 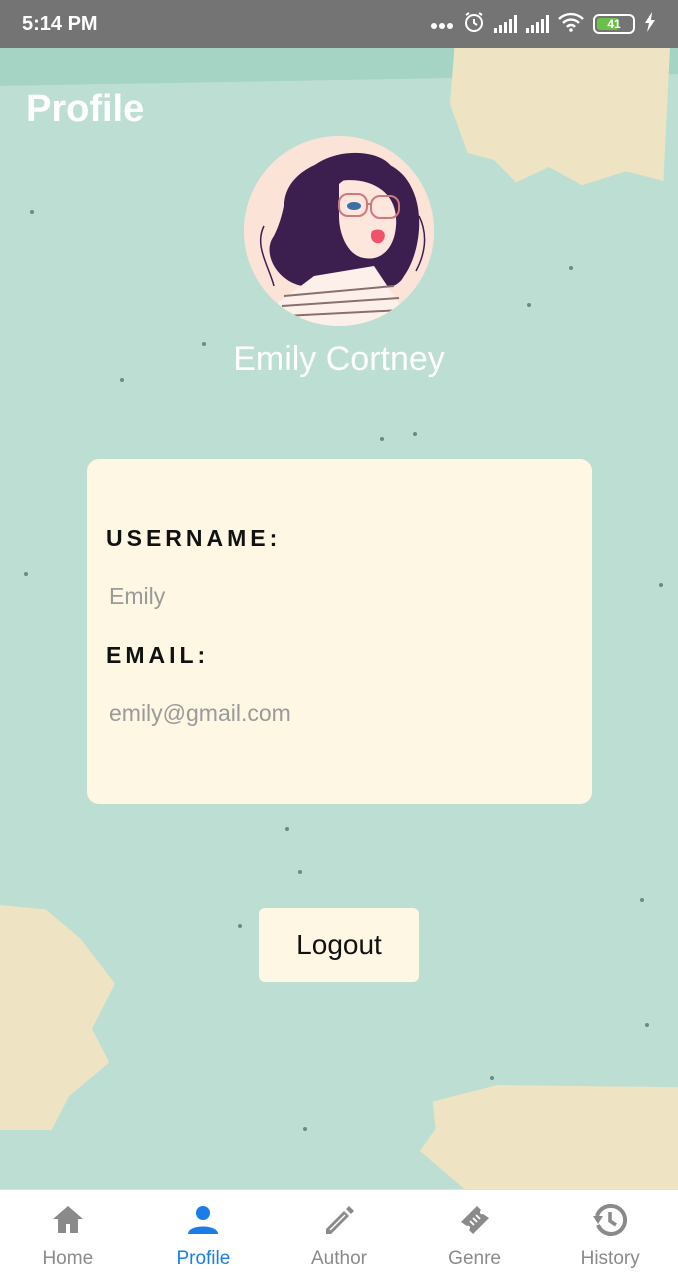 What do you see at coordinates (571, 24) in the screenshot?
I see `wifi-icon` at bounding box center [571, 24].